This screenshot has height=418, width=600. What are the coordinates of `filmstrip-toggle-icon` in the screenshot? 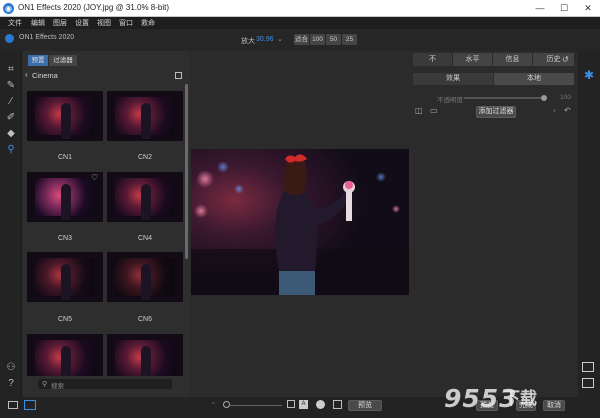 It's located at (30, 405).